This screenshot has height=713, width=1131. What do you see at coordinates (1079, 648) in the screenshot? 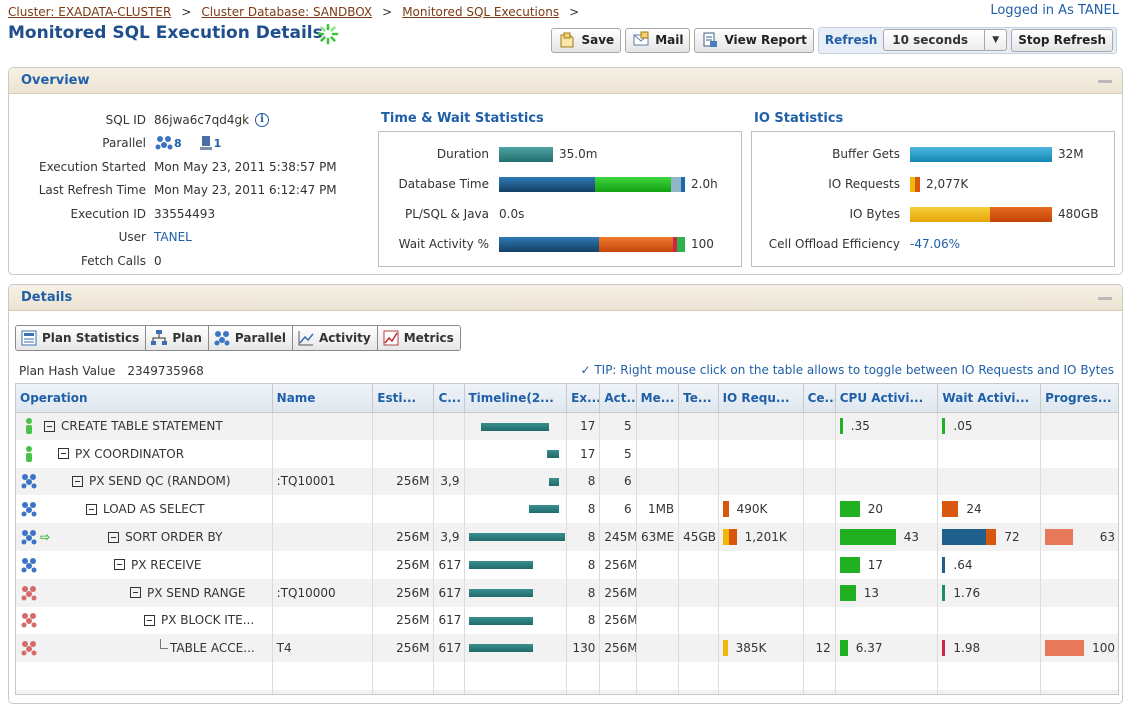
I see `cell-prog: 100` at bounding box center [1079, 648].